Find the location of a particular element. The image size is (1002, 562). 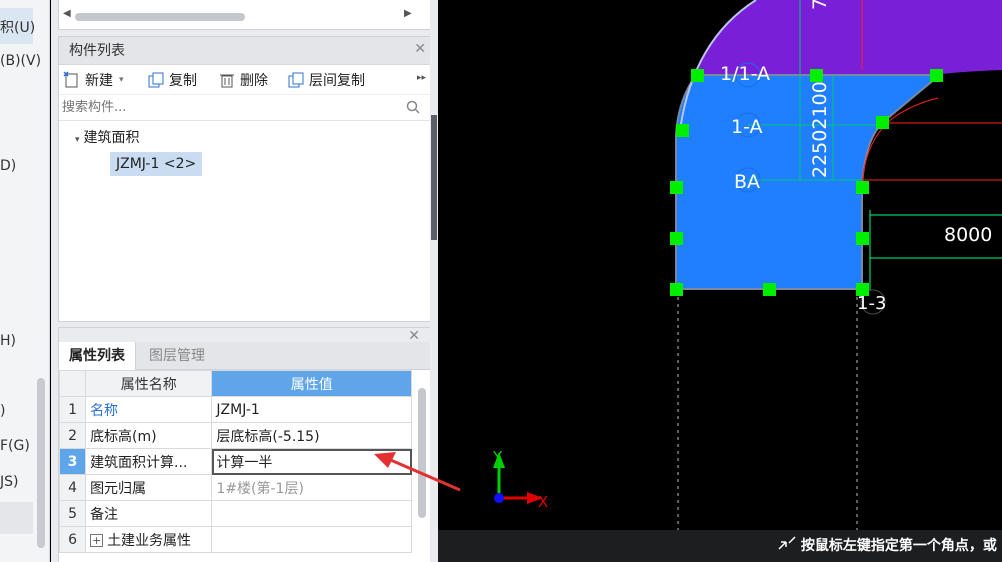

row-number: 6 is located at coordinates (72, 539).